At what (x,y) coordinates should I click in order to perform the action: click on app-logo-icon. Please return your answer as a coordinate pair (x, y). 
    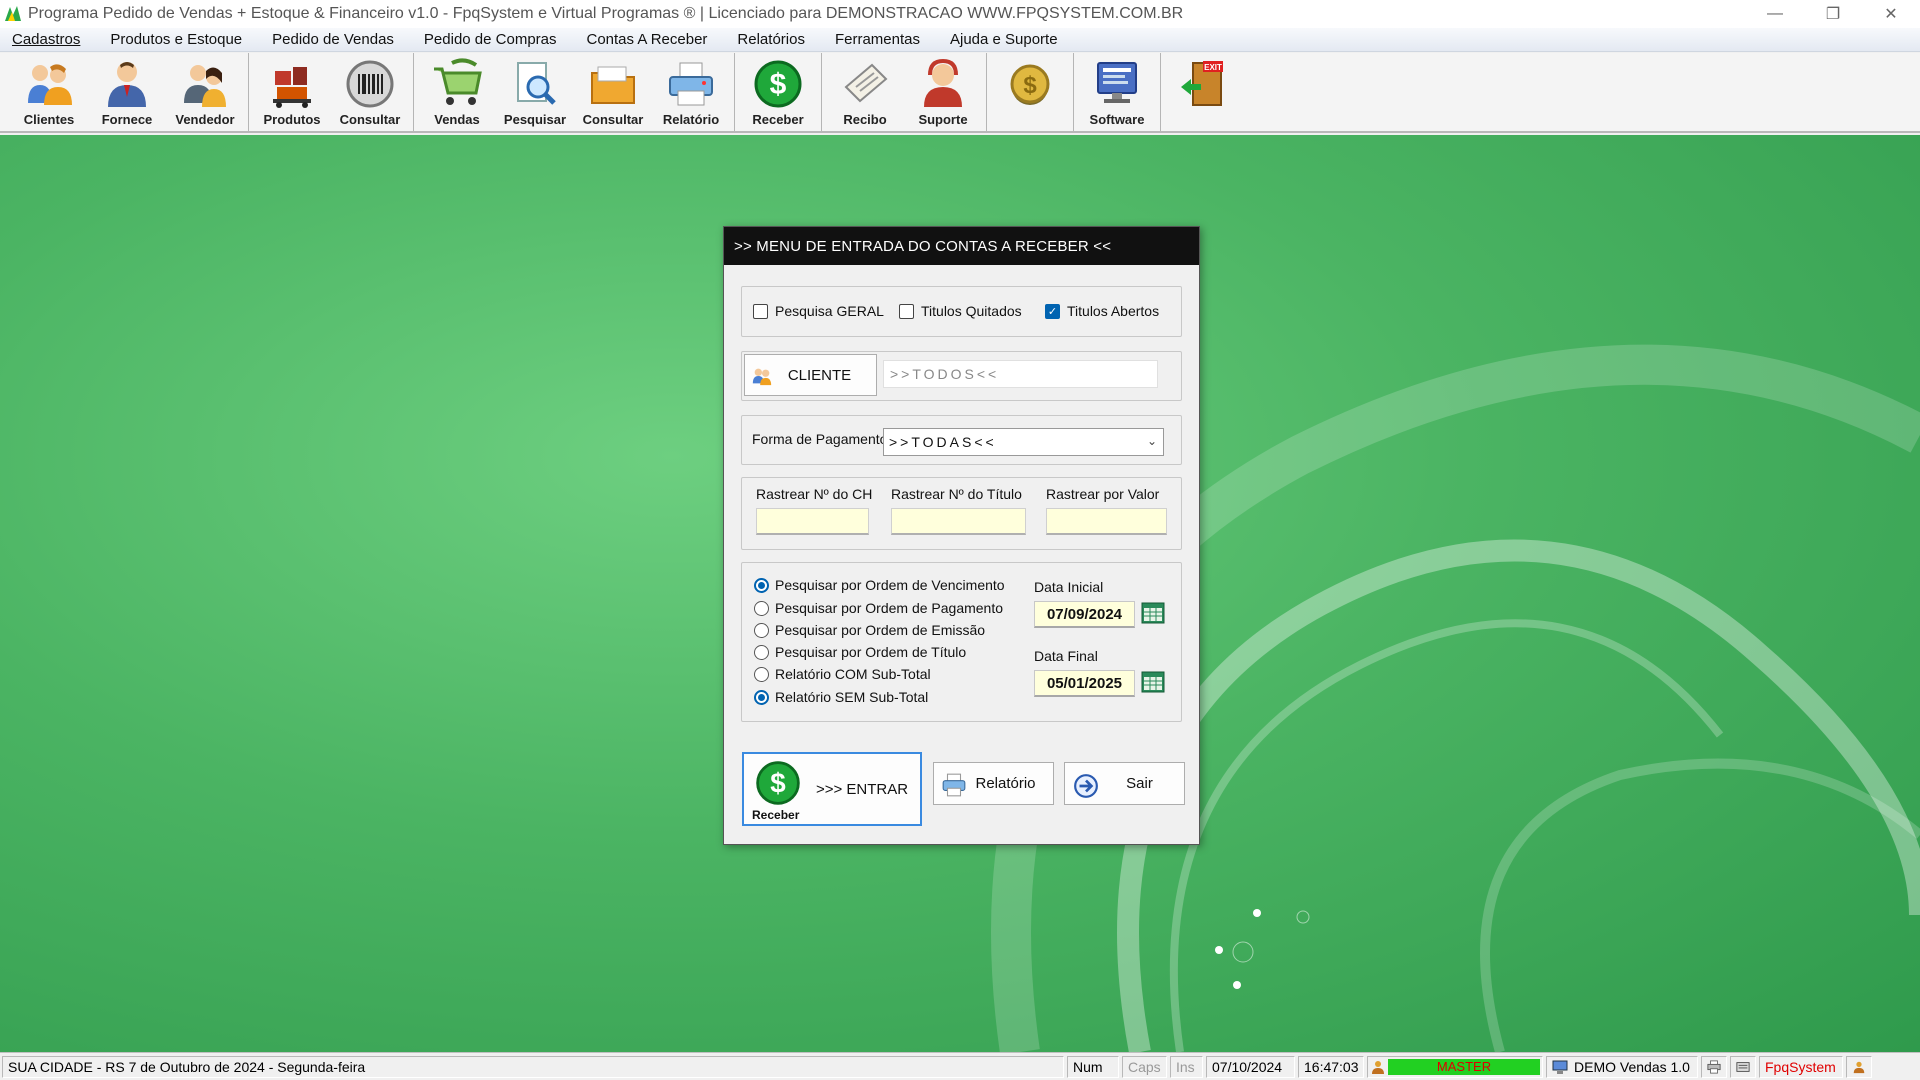
    Looking at the image, I should click on (13, 13).